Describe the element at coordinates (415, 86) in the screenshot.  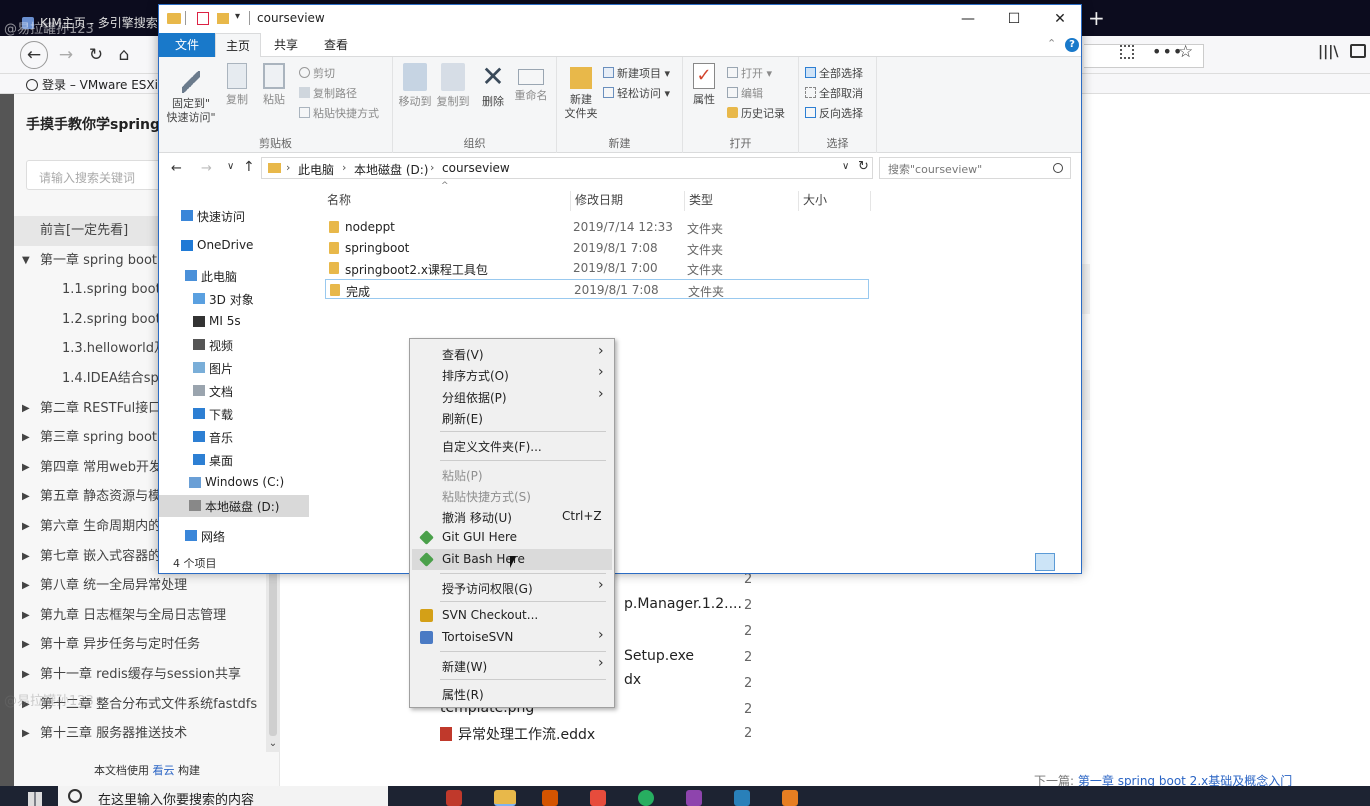
I see `move-to-button: 移动到` at that location.